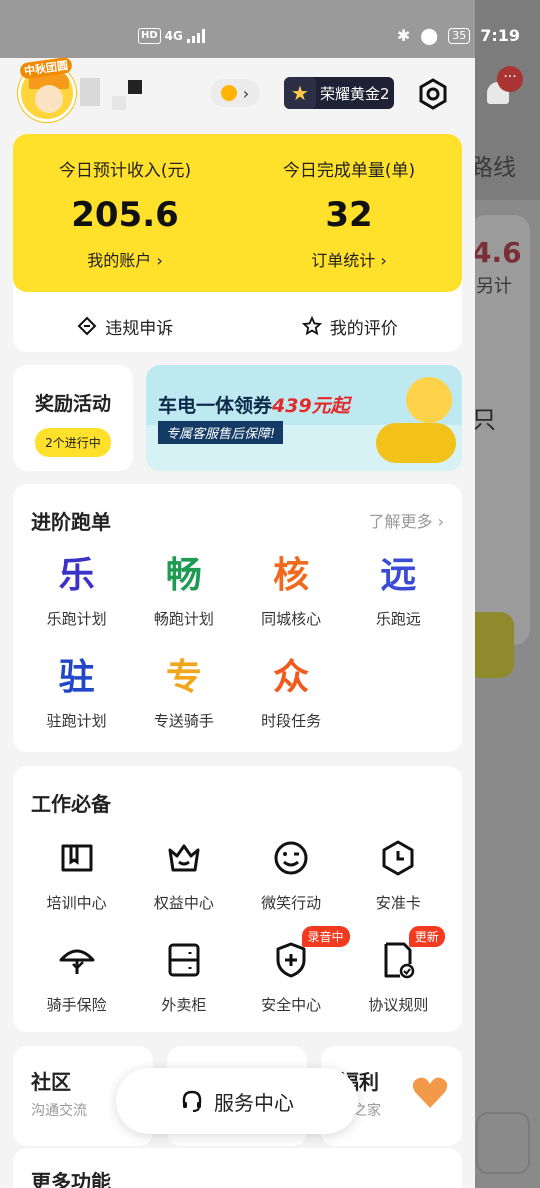  Describe the element at coordinates (398, 858) in the screenshot. I see `clock-shield-icon` at that location.